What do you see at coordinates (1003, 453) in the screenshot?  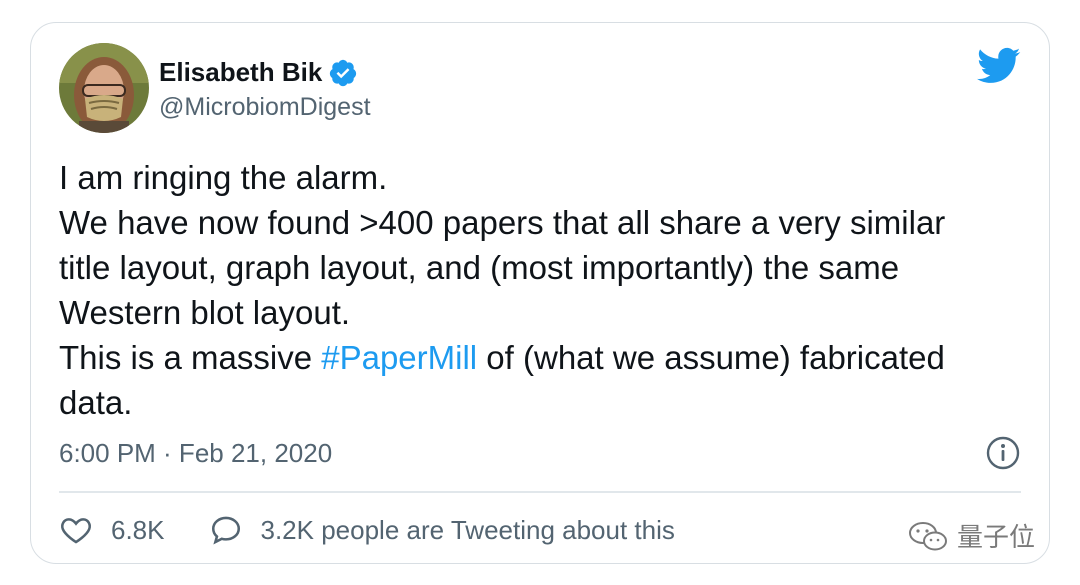 I see `info-icon` at bounding box center [1003, 453].